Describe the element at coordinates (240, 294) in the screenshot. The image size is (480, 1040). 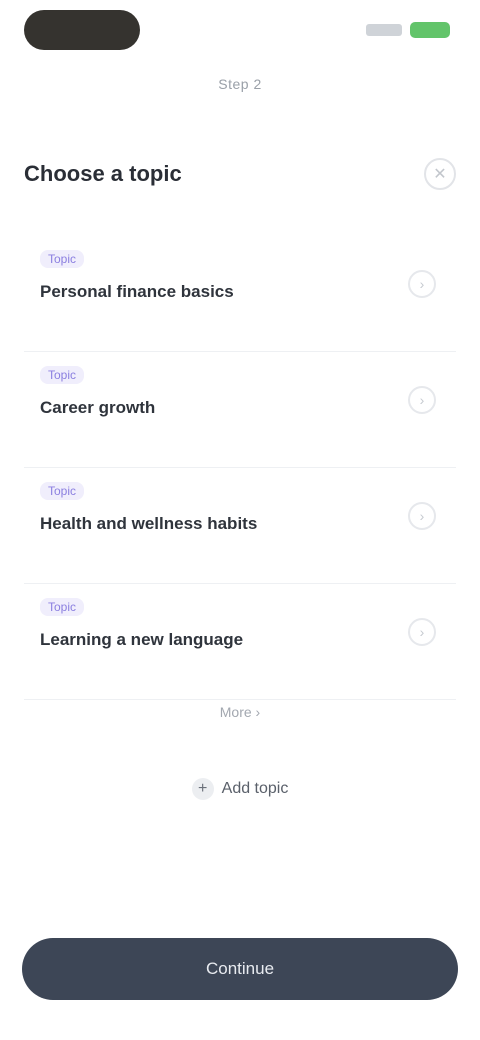
I see `list-item: Topic Personal finance basics ›` at that location.